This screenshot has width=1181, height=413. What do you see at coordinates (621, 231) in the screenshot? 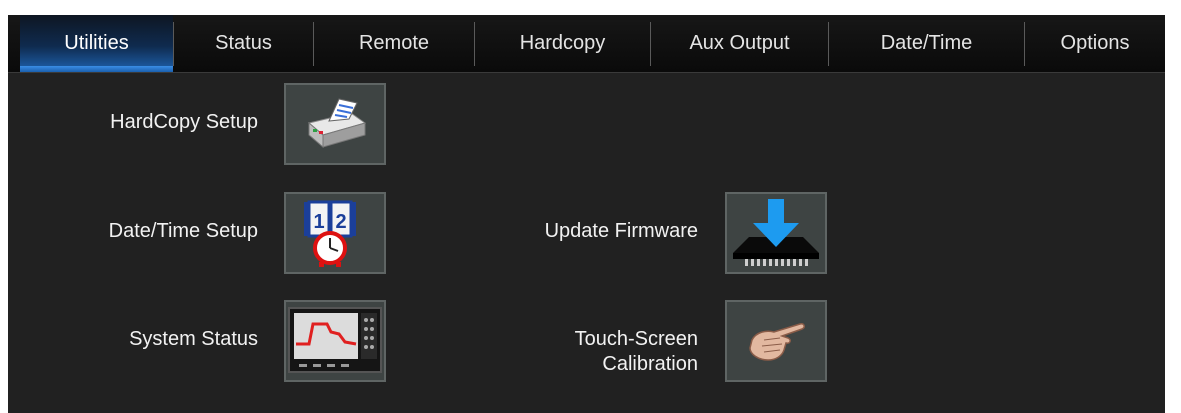
I see `update-firmware-label: Update Firmware` at bounding box center [621, 231].